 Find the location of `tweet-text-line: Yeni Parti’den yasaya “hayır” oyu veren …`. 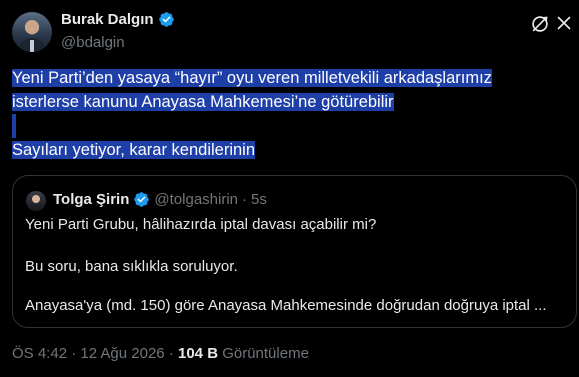

tweet-text-line: Yeni Parti’den yasaya “hayır” oyu veren … is located at coordinates (252, 78).